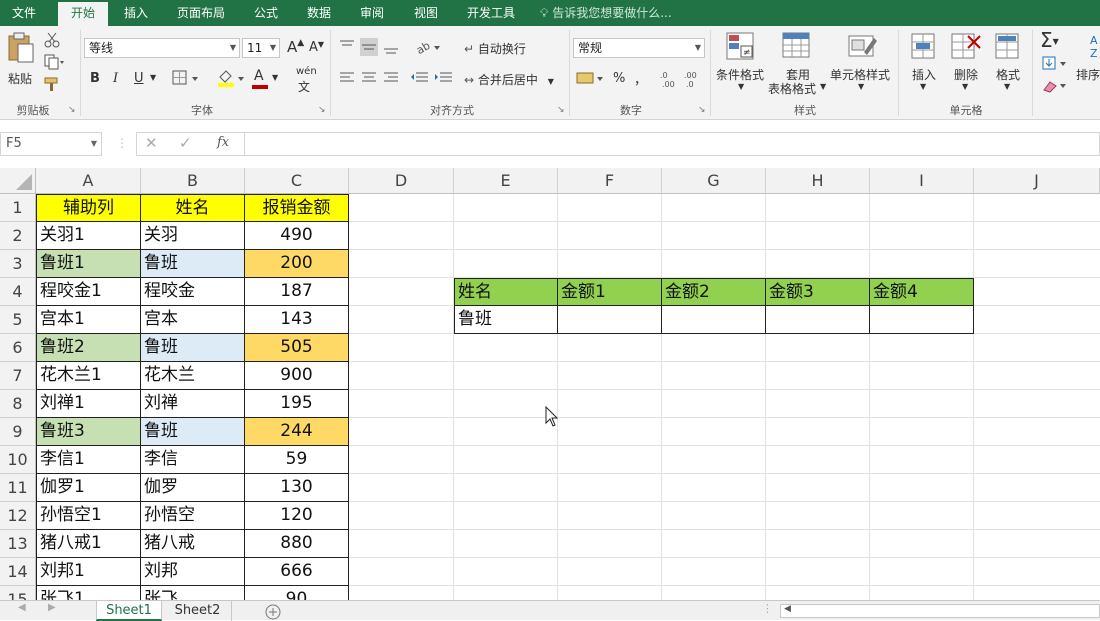  Describe the element at coordinates (297, 593) in the screenshot. I see `amount-cell: 90` at that location.